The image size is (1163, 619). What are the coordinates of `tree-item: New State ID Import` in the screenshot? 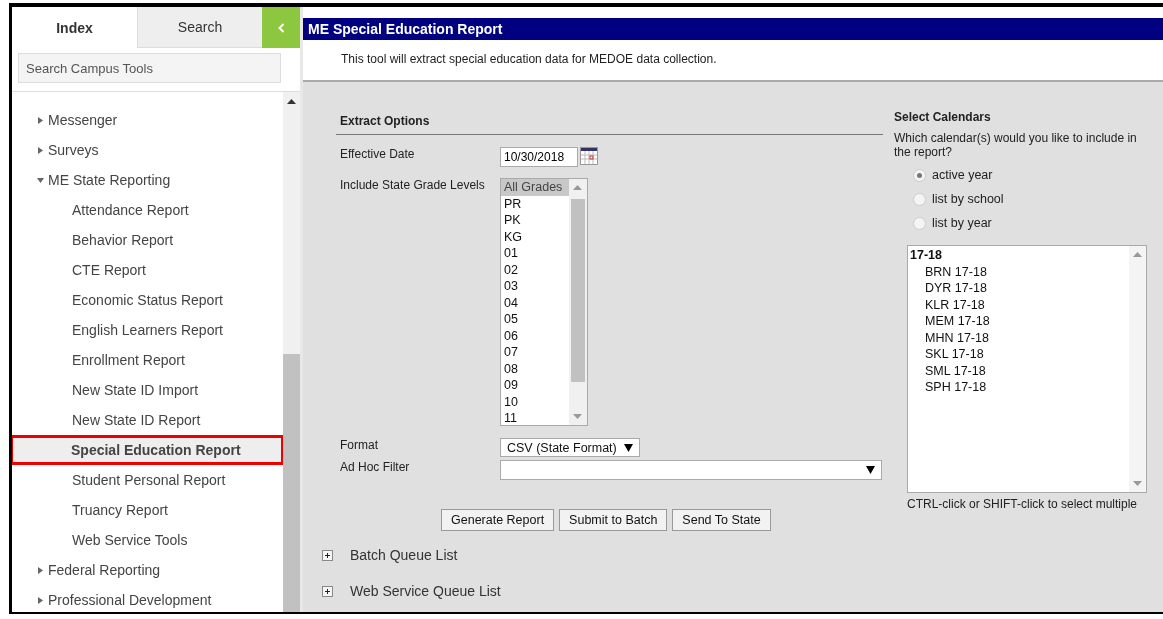 It's located at (147, 390).